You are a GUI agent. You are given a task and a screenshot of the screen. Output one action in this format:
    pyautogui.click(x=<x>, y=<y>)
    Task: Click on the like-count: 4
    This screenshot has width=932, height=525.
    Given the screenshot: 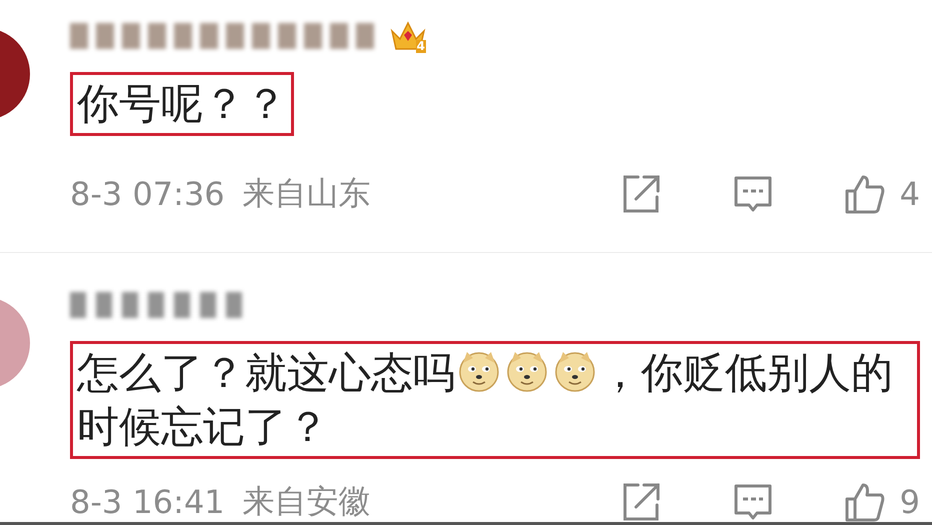 What is the action you would take?
    pyautogui.click(x=910, y=194)
    